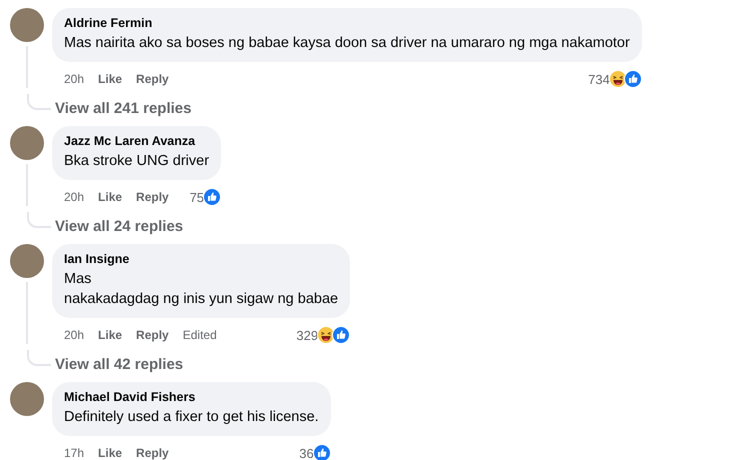 The image size is (750, 460). Describe the element at coordinates (137, 141) in the screenshot. I see `author-name: Jazz Mc Laren Avanza` at that location.